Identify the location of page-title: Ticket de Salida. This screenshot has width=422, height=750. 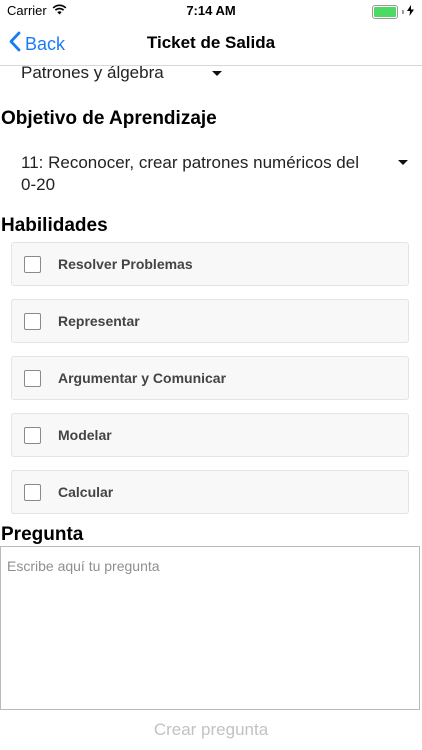
(211, 42).